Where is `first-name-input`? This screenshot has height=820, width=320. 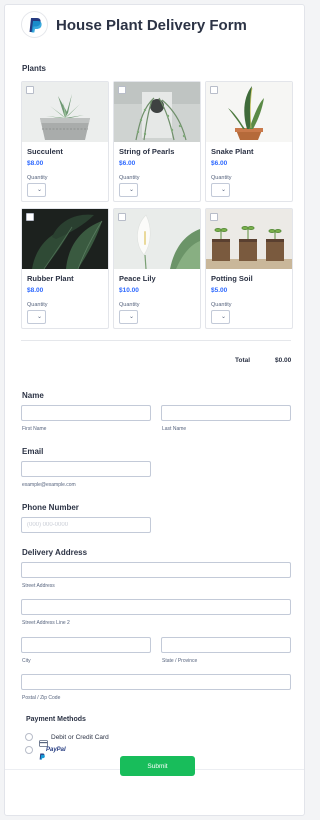
first-name-input is located at coordinates (86, 413).